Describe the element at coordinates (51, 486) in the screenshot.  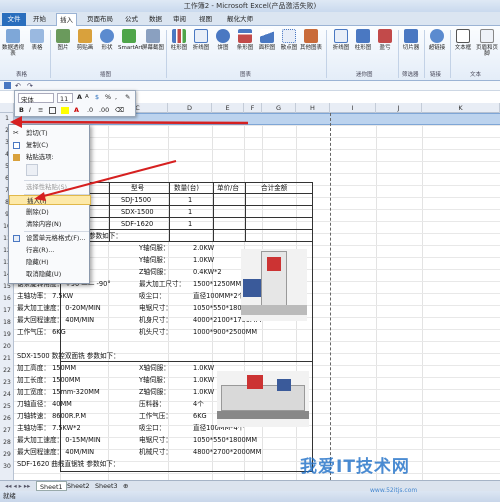
I see `sheet-tab-1: Sheet1` at that location.